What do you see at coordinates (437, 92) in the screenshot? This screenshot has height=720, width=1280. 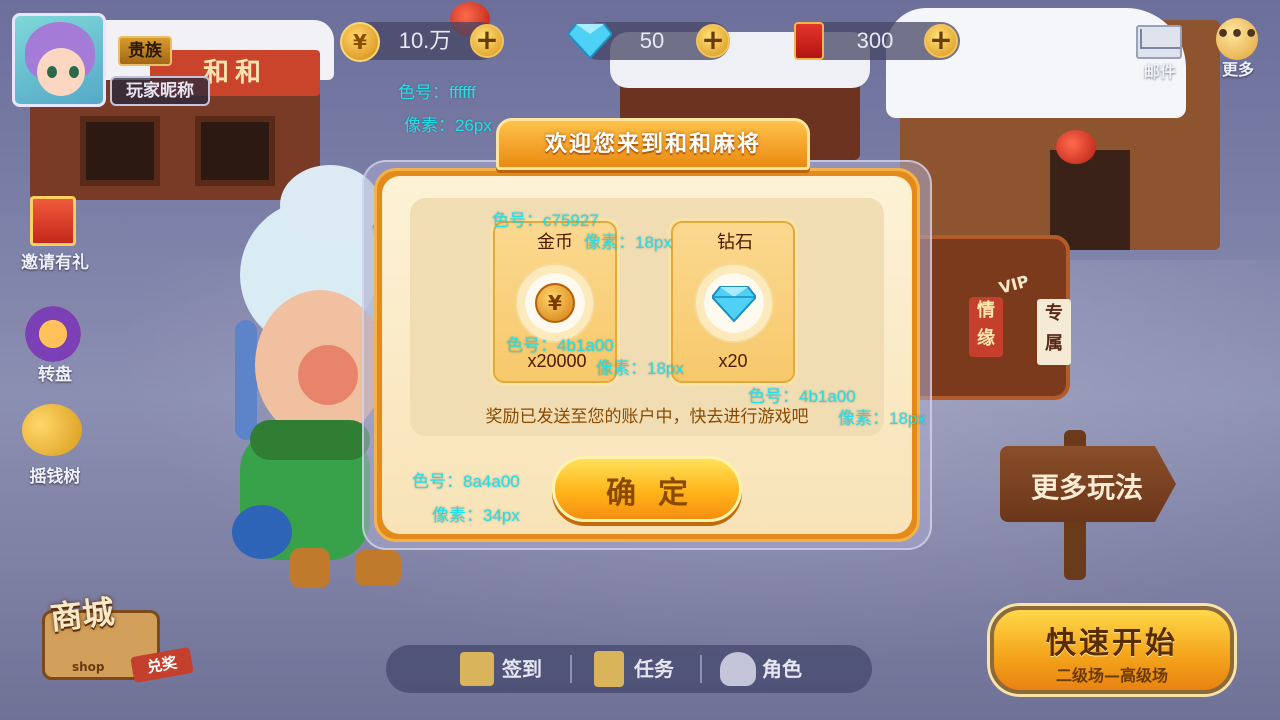 I see `annotation-title-color: 色号：ffffff` at bounding box center [437, 92].